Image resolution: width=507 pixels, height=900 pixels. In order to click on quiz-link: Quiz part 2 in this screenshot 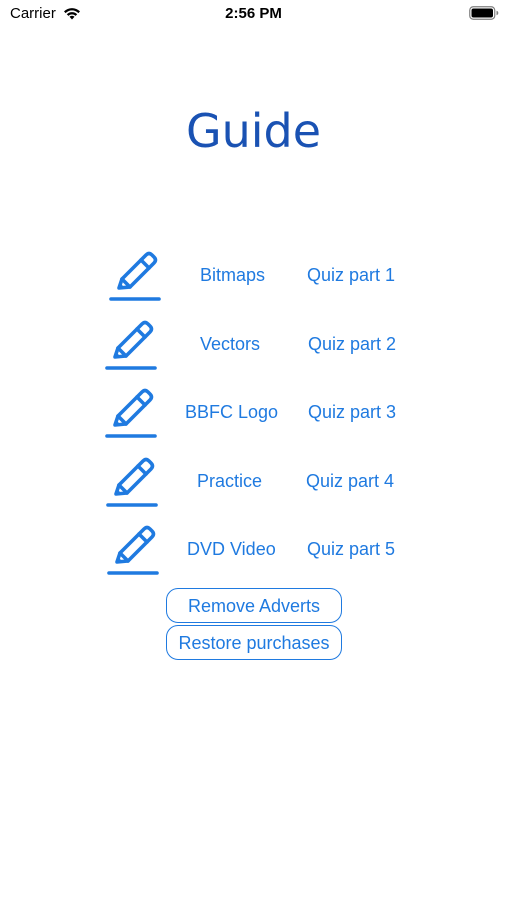, I will do `click(352, 344)`.